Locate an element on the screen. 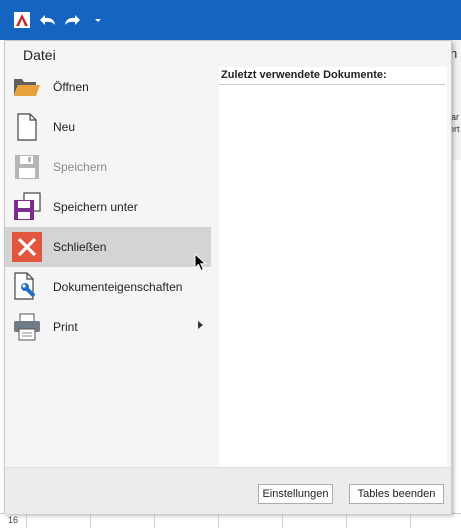 The height and width of the screenshot is (528, 461). menu-item-label: Schließen is located at coordinates (80, 247).